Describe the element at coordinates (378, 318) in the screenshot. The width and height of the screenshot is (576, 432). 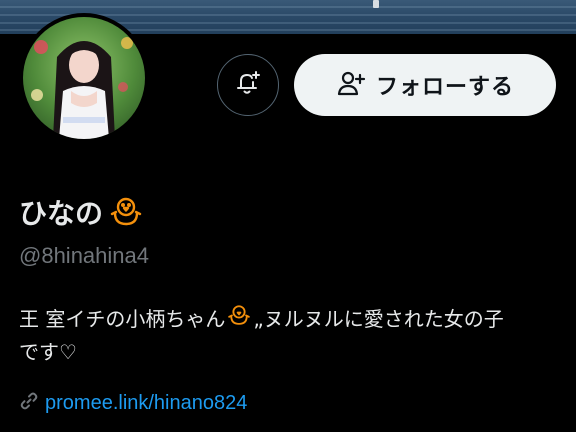
I see `bio-text-2: „ヌルヌルに愛された女の子` at that location.